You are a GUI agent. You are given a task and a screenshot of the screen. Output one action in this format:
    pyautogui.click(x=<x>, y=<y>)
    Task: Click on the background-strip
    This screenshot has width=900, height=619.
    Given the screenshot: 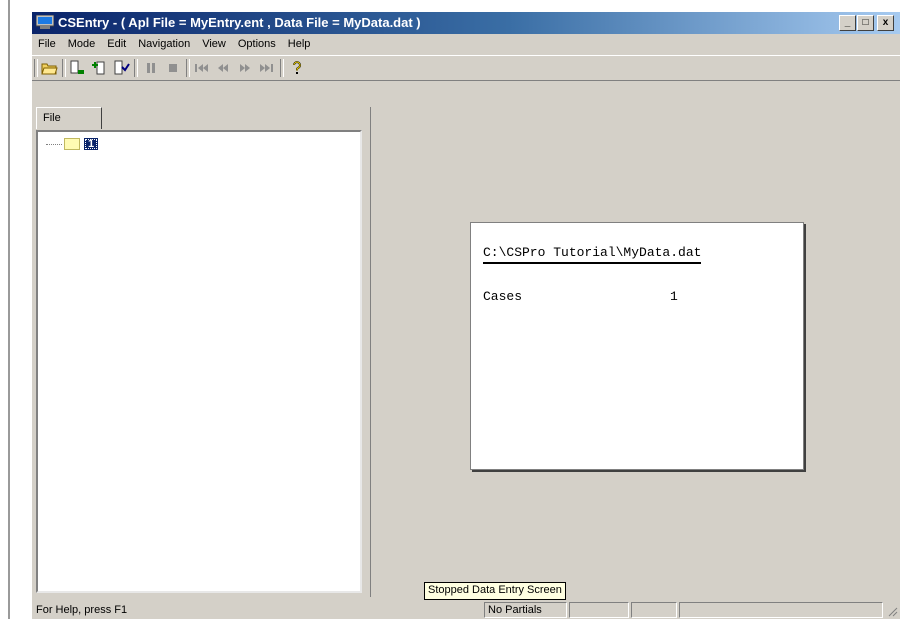 What is the action you would take?
    pyautogui.click(x=6, y=309)
    